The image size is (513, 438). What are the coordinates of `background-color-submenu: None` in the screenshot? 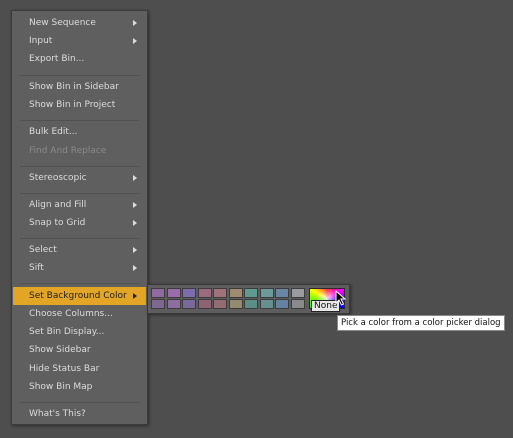 It's located at (248, 299).